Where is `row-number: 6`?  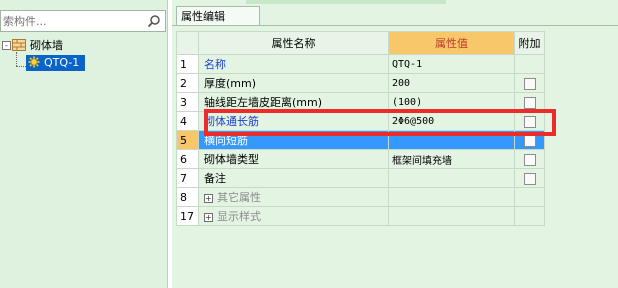
row-number: 6 is located at coordinates (187, 159).